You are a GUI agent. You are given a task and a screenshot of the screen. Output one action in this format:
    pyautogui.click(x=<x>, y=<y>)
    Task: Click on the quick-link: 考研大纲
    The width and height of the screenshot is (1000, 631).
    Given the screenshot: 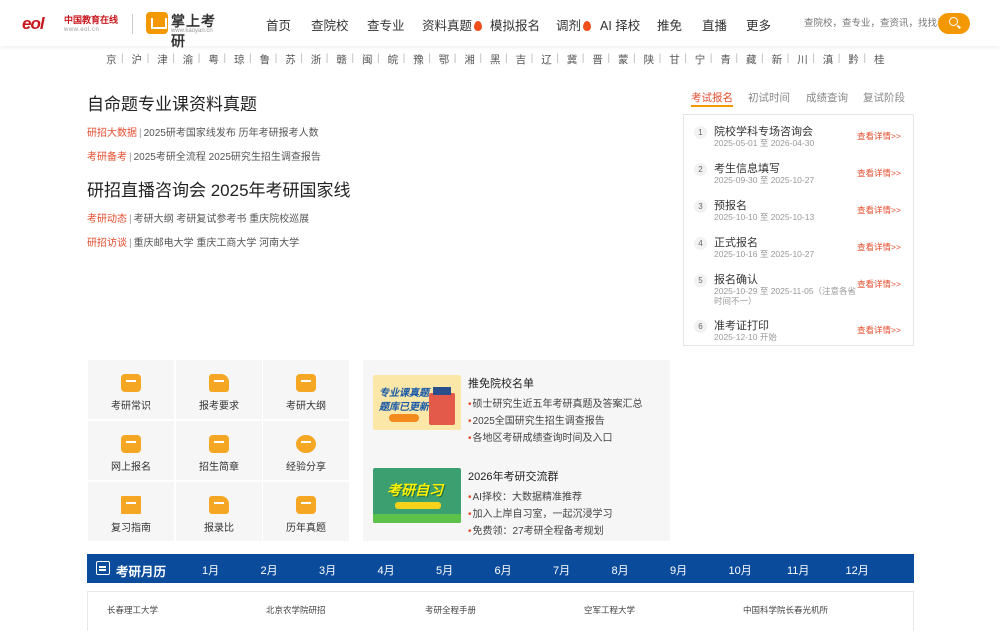 What is the action you would take?
    pyautogui.click(x=306, y=389)
    